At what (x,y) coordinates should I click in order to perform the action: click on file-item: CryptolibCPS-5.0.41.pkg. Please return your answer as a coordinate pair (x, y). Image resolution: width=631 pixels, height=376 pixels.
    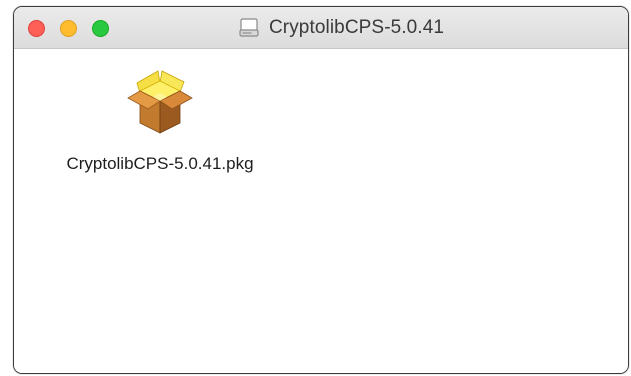
    Looking at the image, I should click on (160, 117).